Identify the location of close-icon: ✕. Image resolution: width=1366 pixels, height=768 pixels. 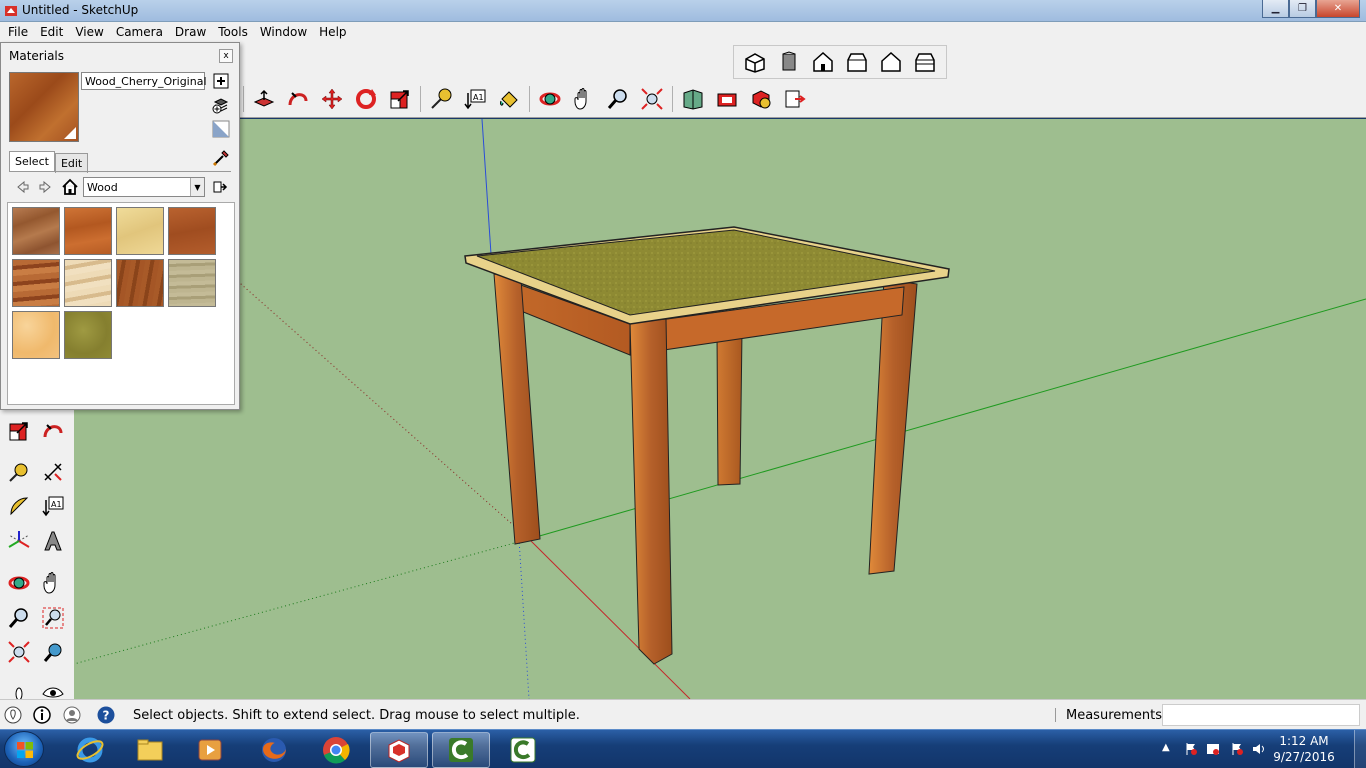
(1338, 9).